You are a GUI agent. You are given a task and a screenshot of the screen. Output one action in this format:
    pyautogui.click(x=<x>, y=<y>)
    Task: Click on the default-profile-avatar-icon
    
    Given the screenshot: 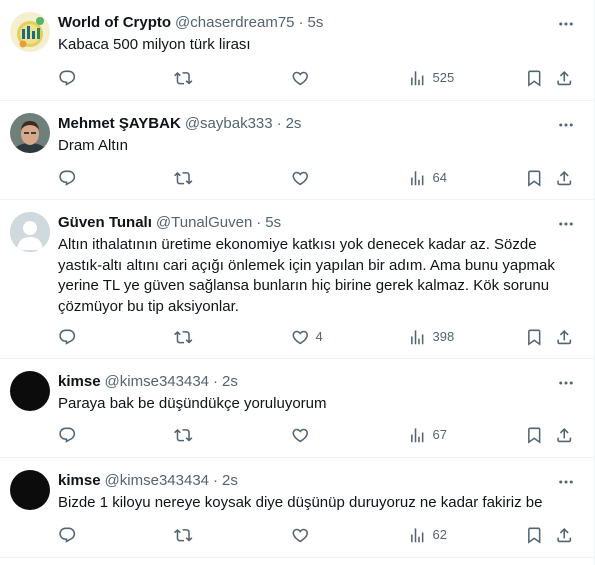 What is the action you would take?
    pyautogui.click(x=30, y=232)
    